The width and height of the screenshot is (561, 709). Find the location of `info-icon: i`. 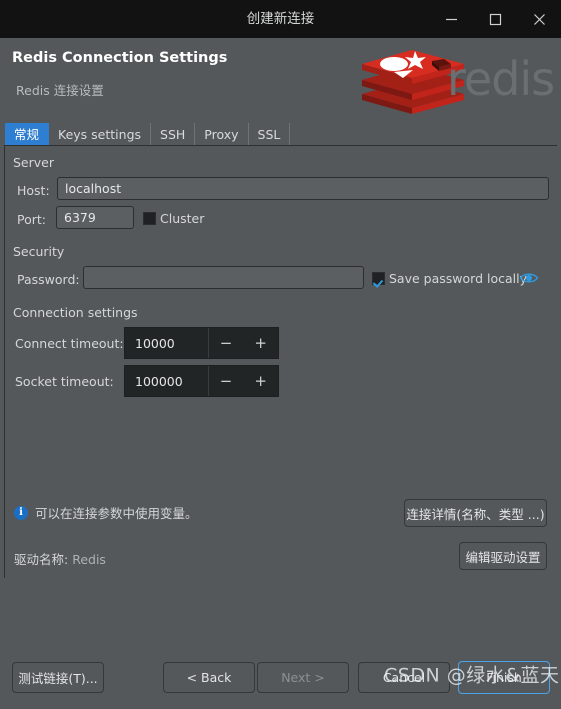

info-icon: i is located at coordinates (21, 512).